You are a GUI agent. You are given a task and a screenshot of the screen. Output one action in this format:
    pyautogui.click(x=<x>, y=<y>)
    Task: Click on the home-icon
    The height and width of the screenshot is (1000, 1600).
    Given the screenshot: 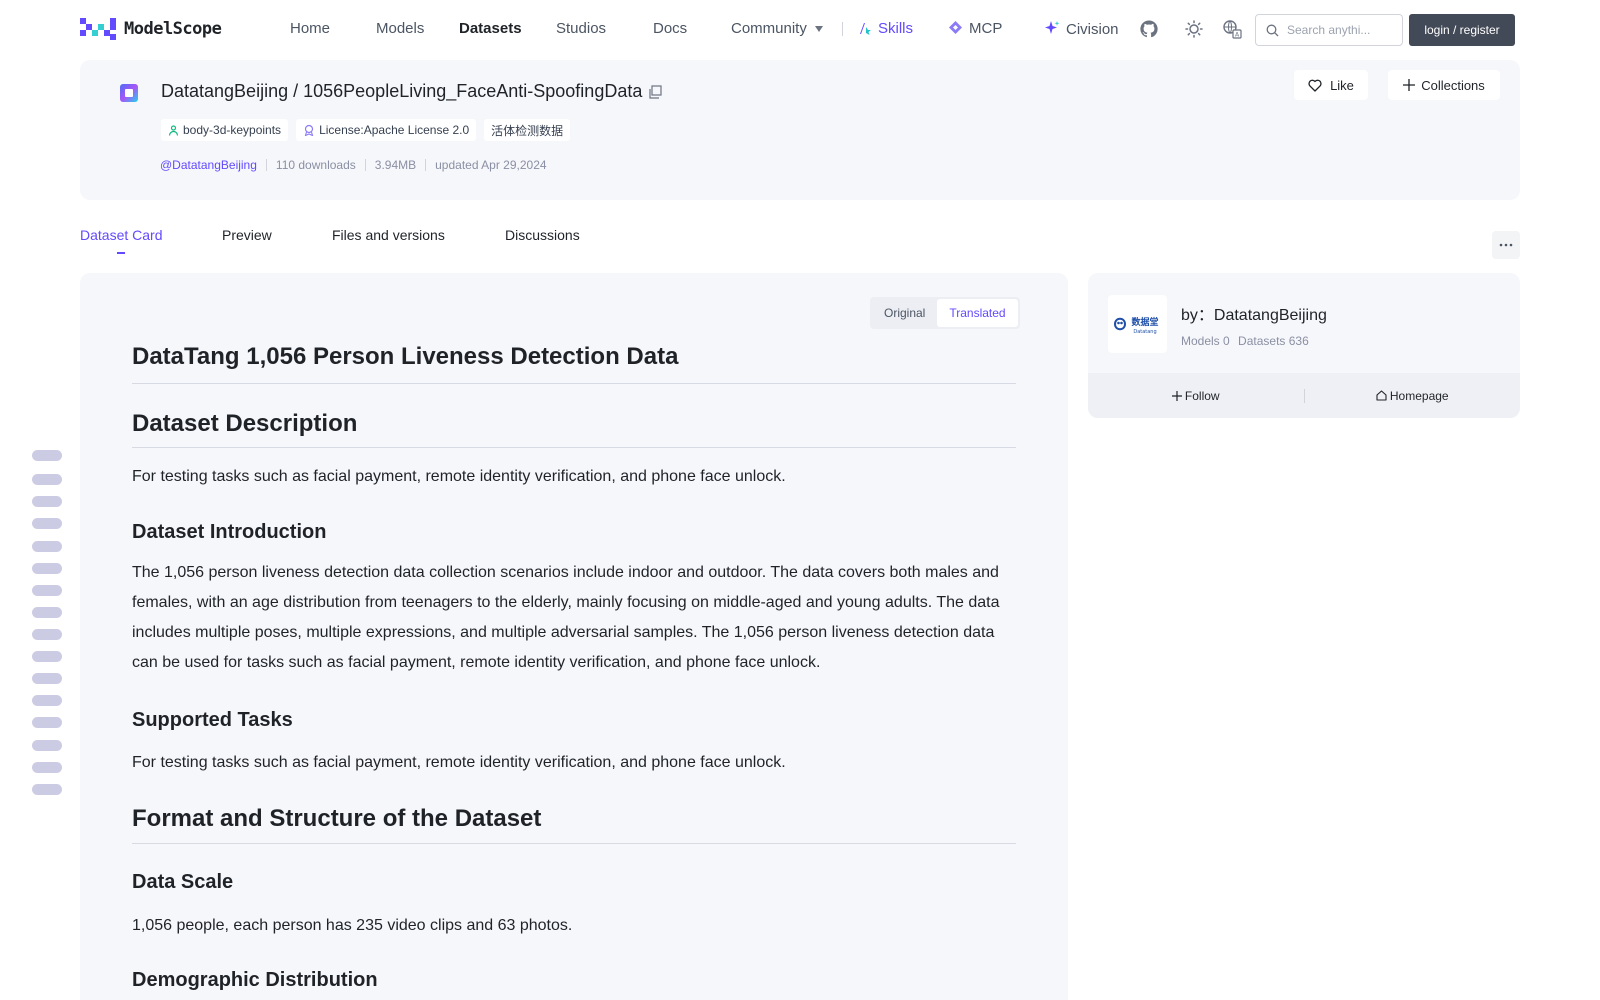 What is the action you would take?
    pyautogui.click(x=1381, y=395)
    